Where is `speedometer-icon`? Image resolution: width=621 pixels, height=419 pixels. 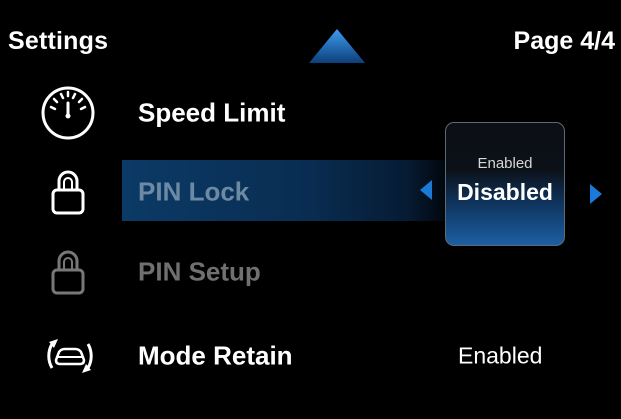
speedometer-icon is located at coordinates (68, 113).